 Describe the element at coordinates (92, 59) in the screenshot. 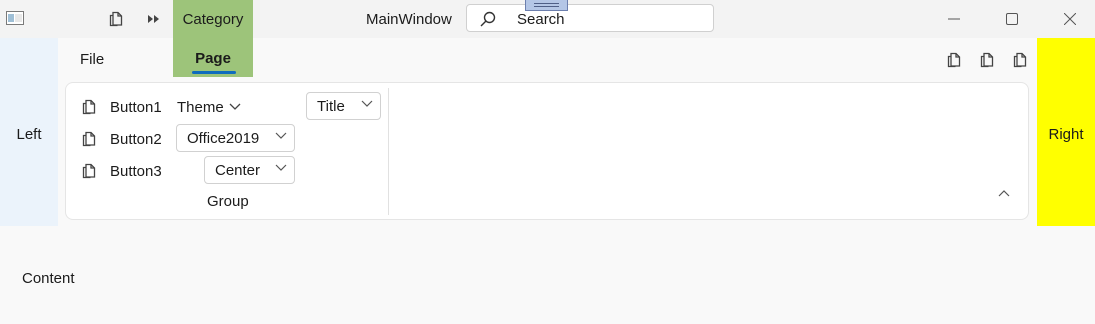

I see `tab-file: File` at that location.